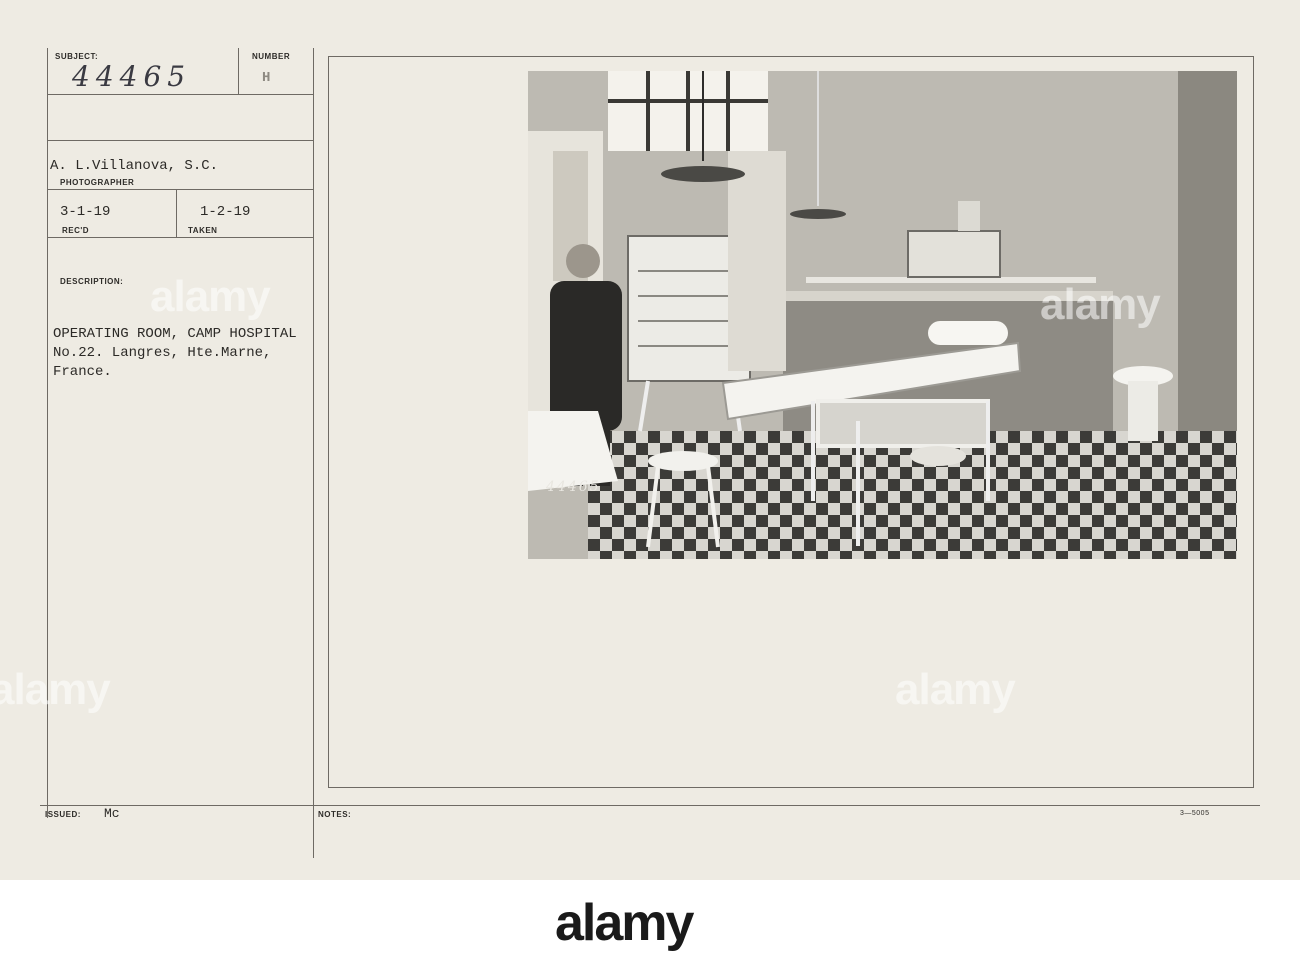 The height and width of the screenshot is (968, 1300). What do you see at coordinates (238, 71) in the screenshot?
I see `number-divider-line` at bounding box center [238, 71].